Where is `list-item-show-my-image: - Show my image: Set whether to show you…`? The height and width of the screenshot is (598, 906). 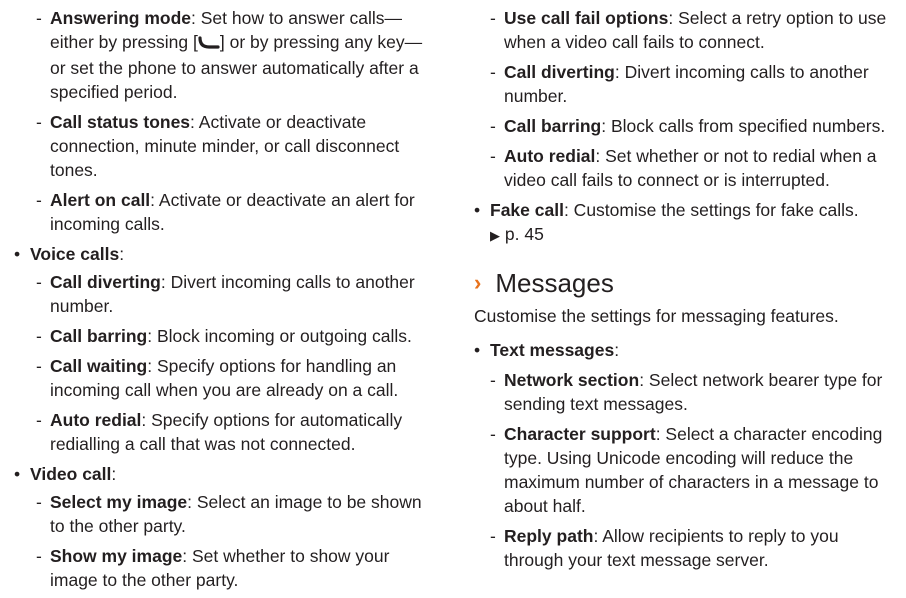
list-item-show-my-image: - Show my image: Set whether to show you… is located at coordinates (223, 568).